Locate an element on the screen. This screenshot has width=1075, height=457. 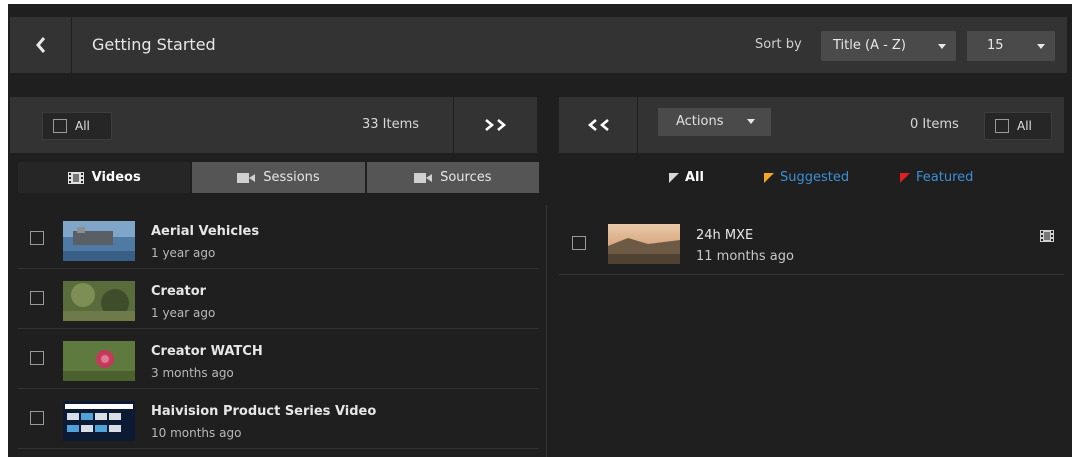
item-title: Aerial Vehicles is located at coordinates (205, 231).